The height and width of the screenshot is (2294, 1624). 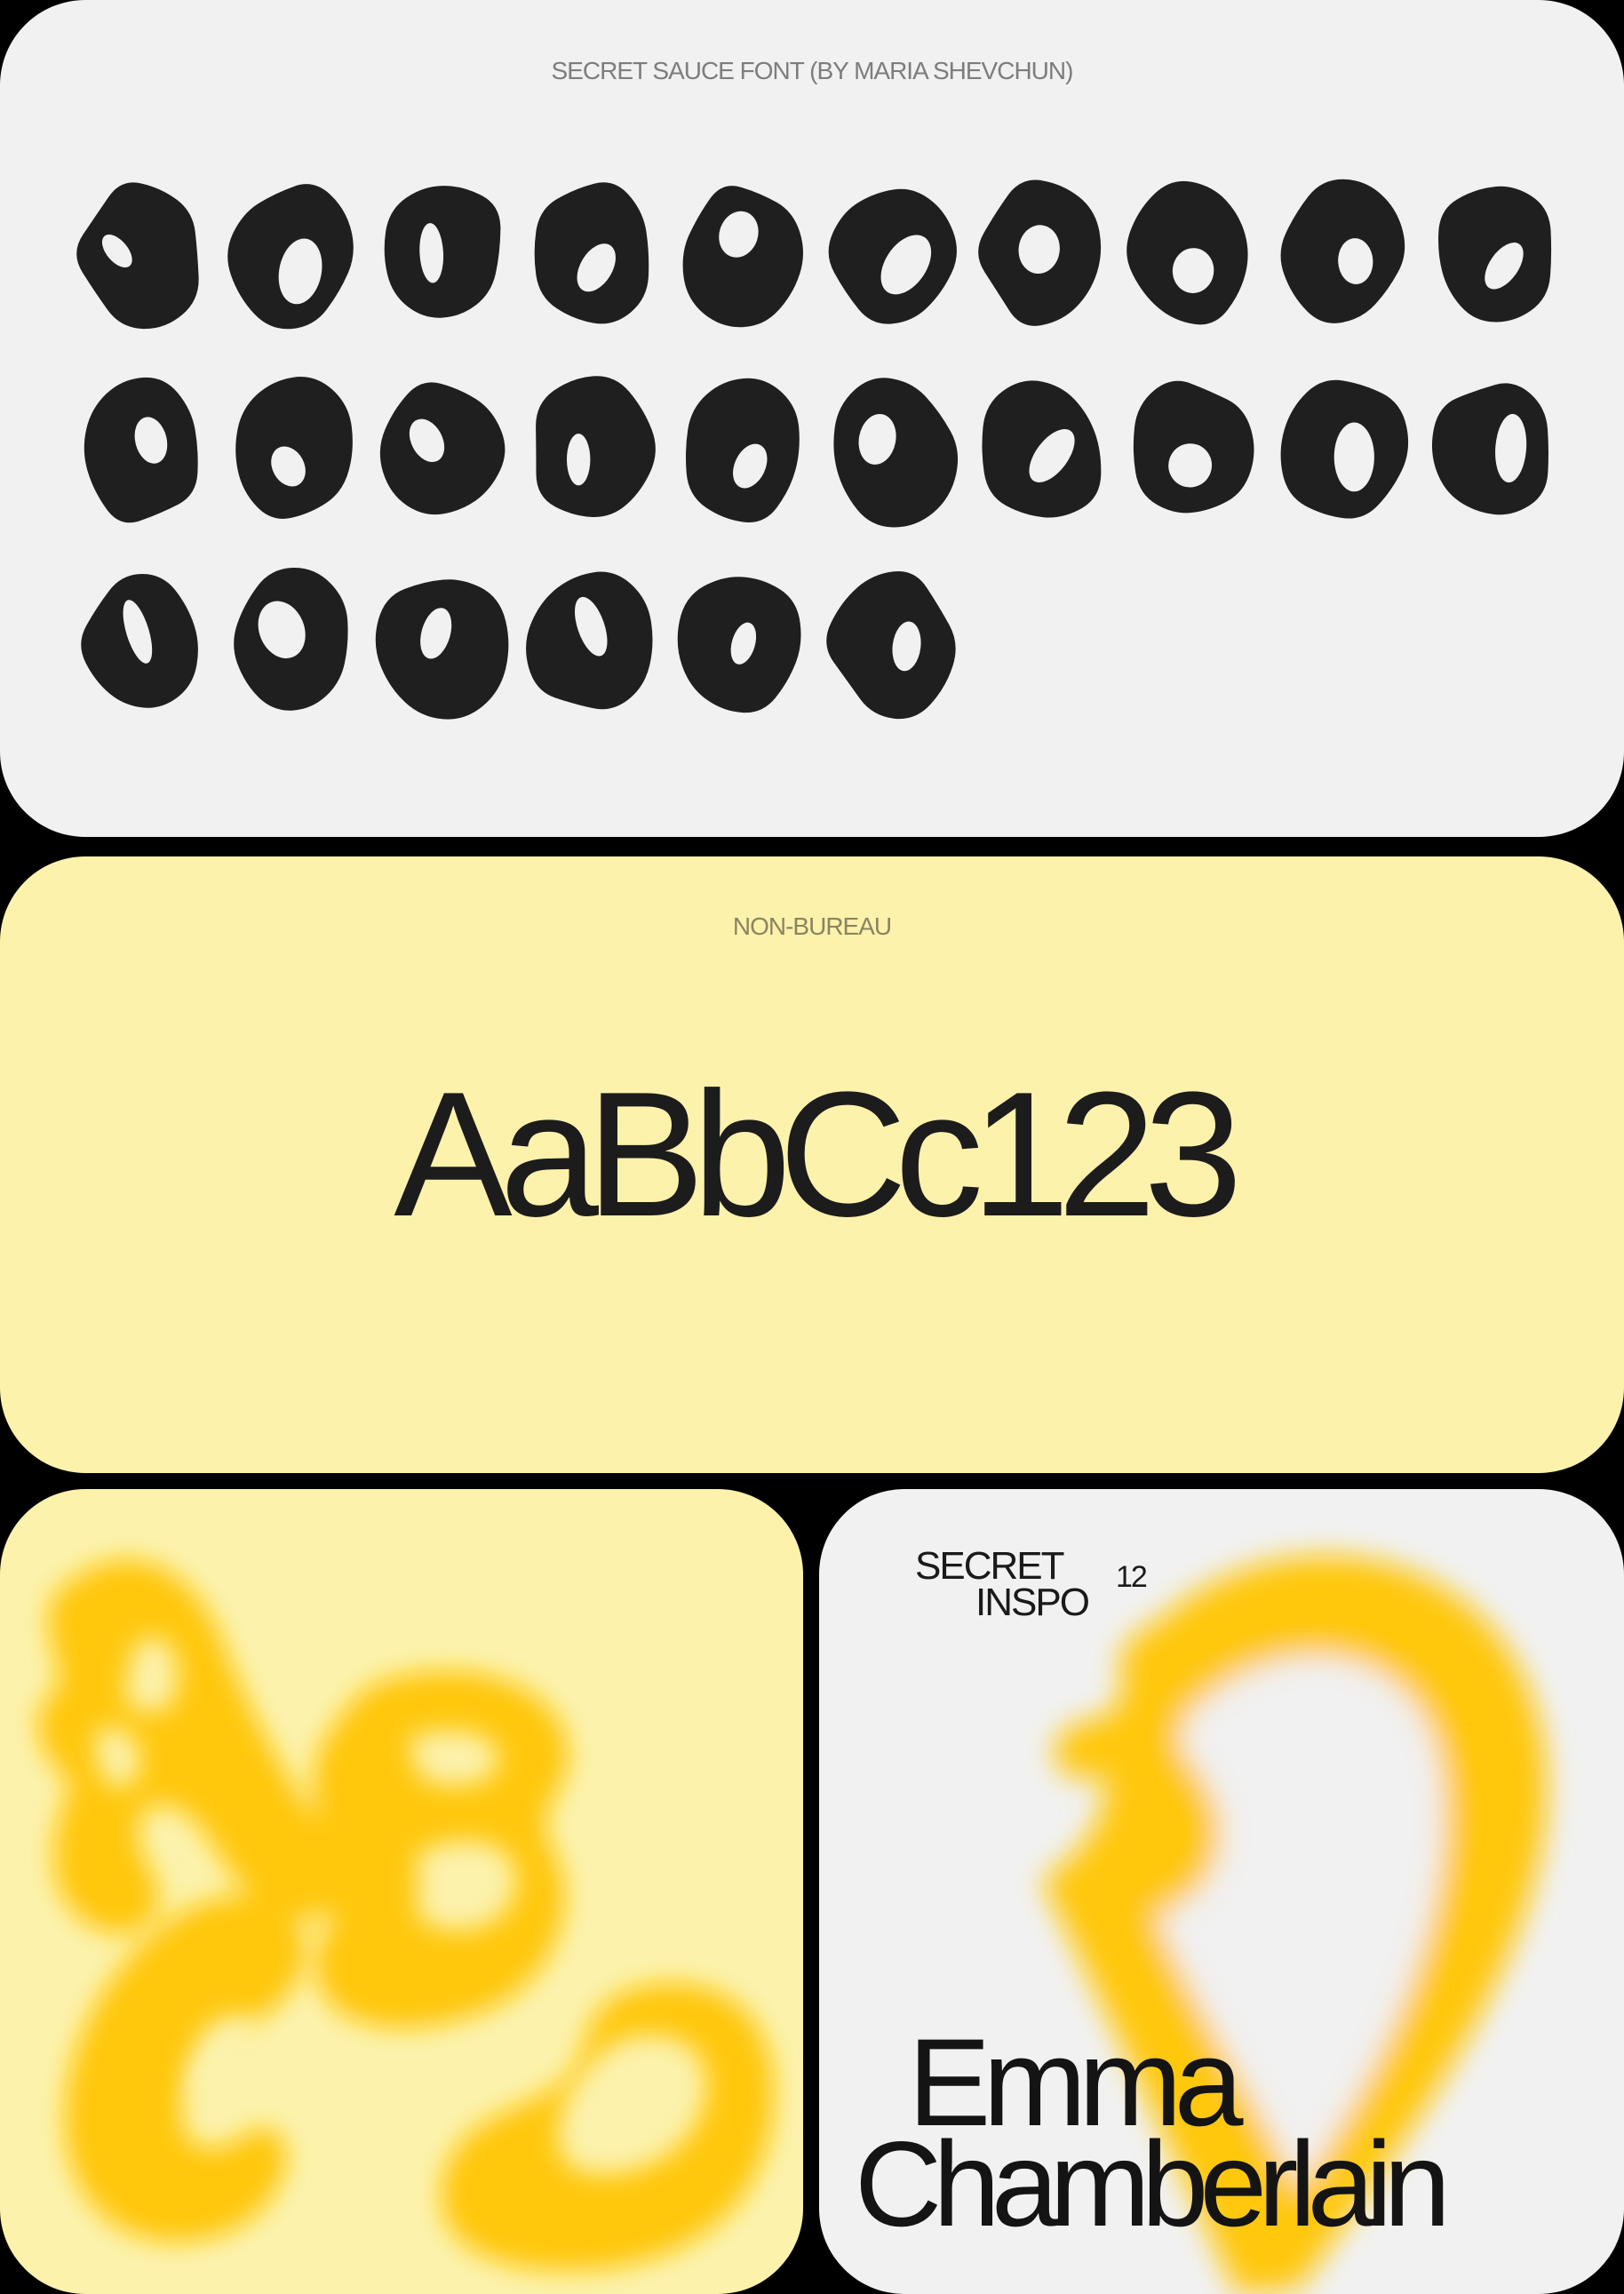 What do you see at coordinates (139, 640) in the screenshot?
I see `glyph-u` at bounding box center [139, 640].